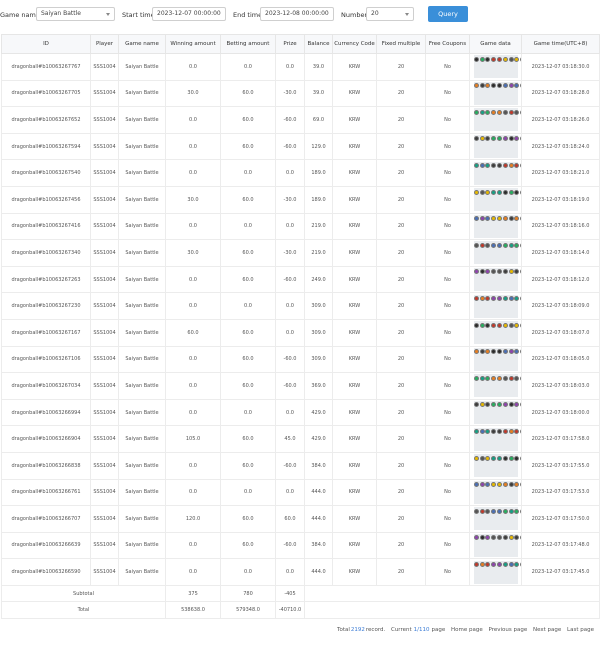  What do you see at coordinates (318, 226) in the screenshot?
I see `cell-balance: 219.0` at bounding box center [318, 226].